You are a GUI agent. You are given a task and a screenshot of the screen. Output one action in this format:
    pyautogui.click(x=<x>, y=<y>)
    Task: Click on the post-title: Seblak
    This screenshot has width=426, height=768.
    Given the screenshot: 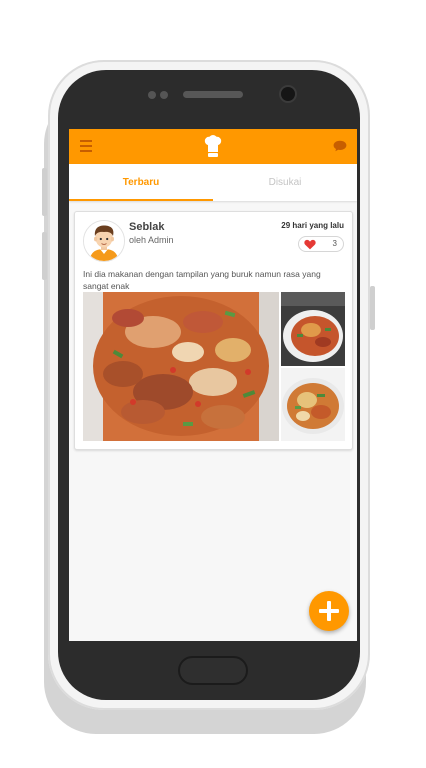 What is the action you would take?
    pyautogui.click(x=147, y=227)
    